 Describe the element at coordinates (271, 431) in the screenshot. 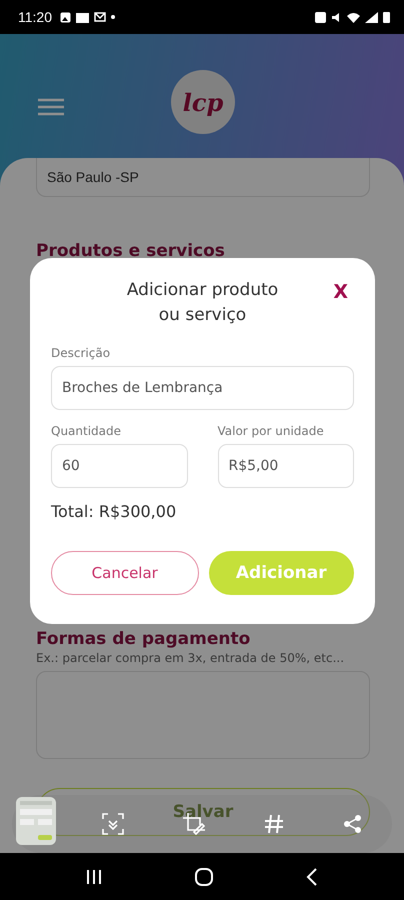

I see `field-label: Valor por unidade` at that location.